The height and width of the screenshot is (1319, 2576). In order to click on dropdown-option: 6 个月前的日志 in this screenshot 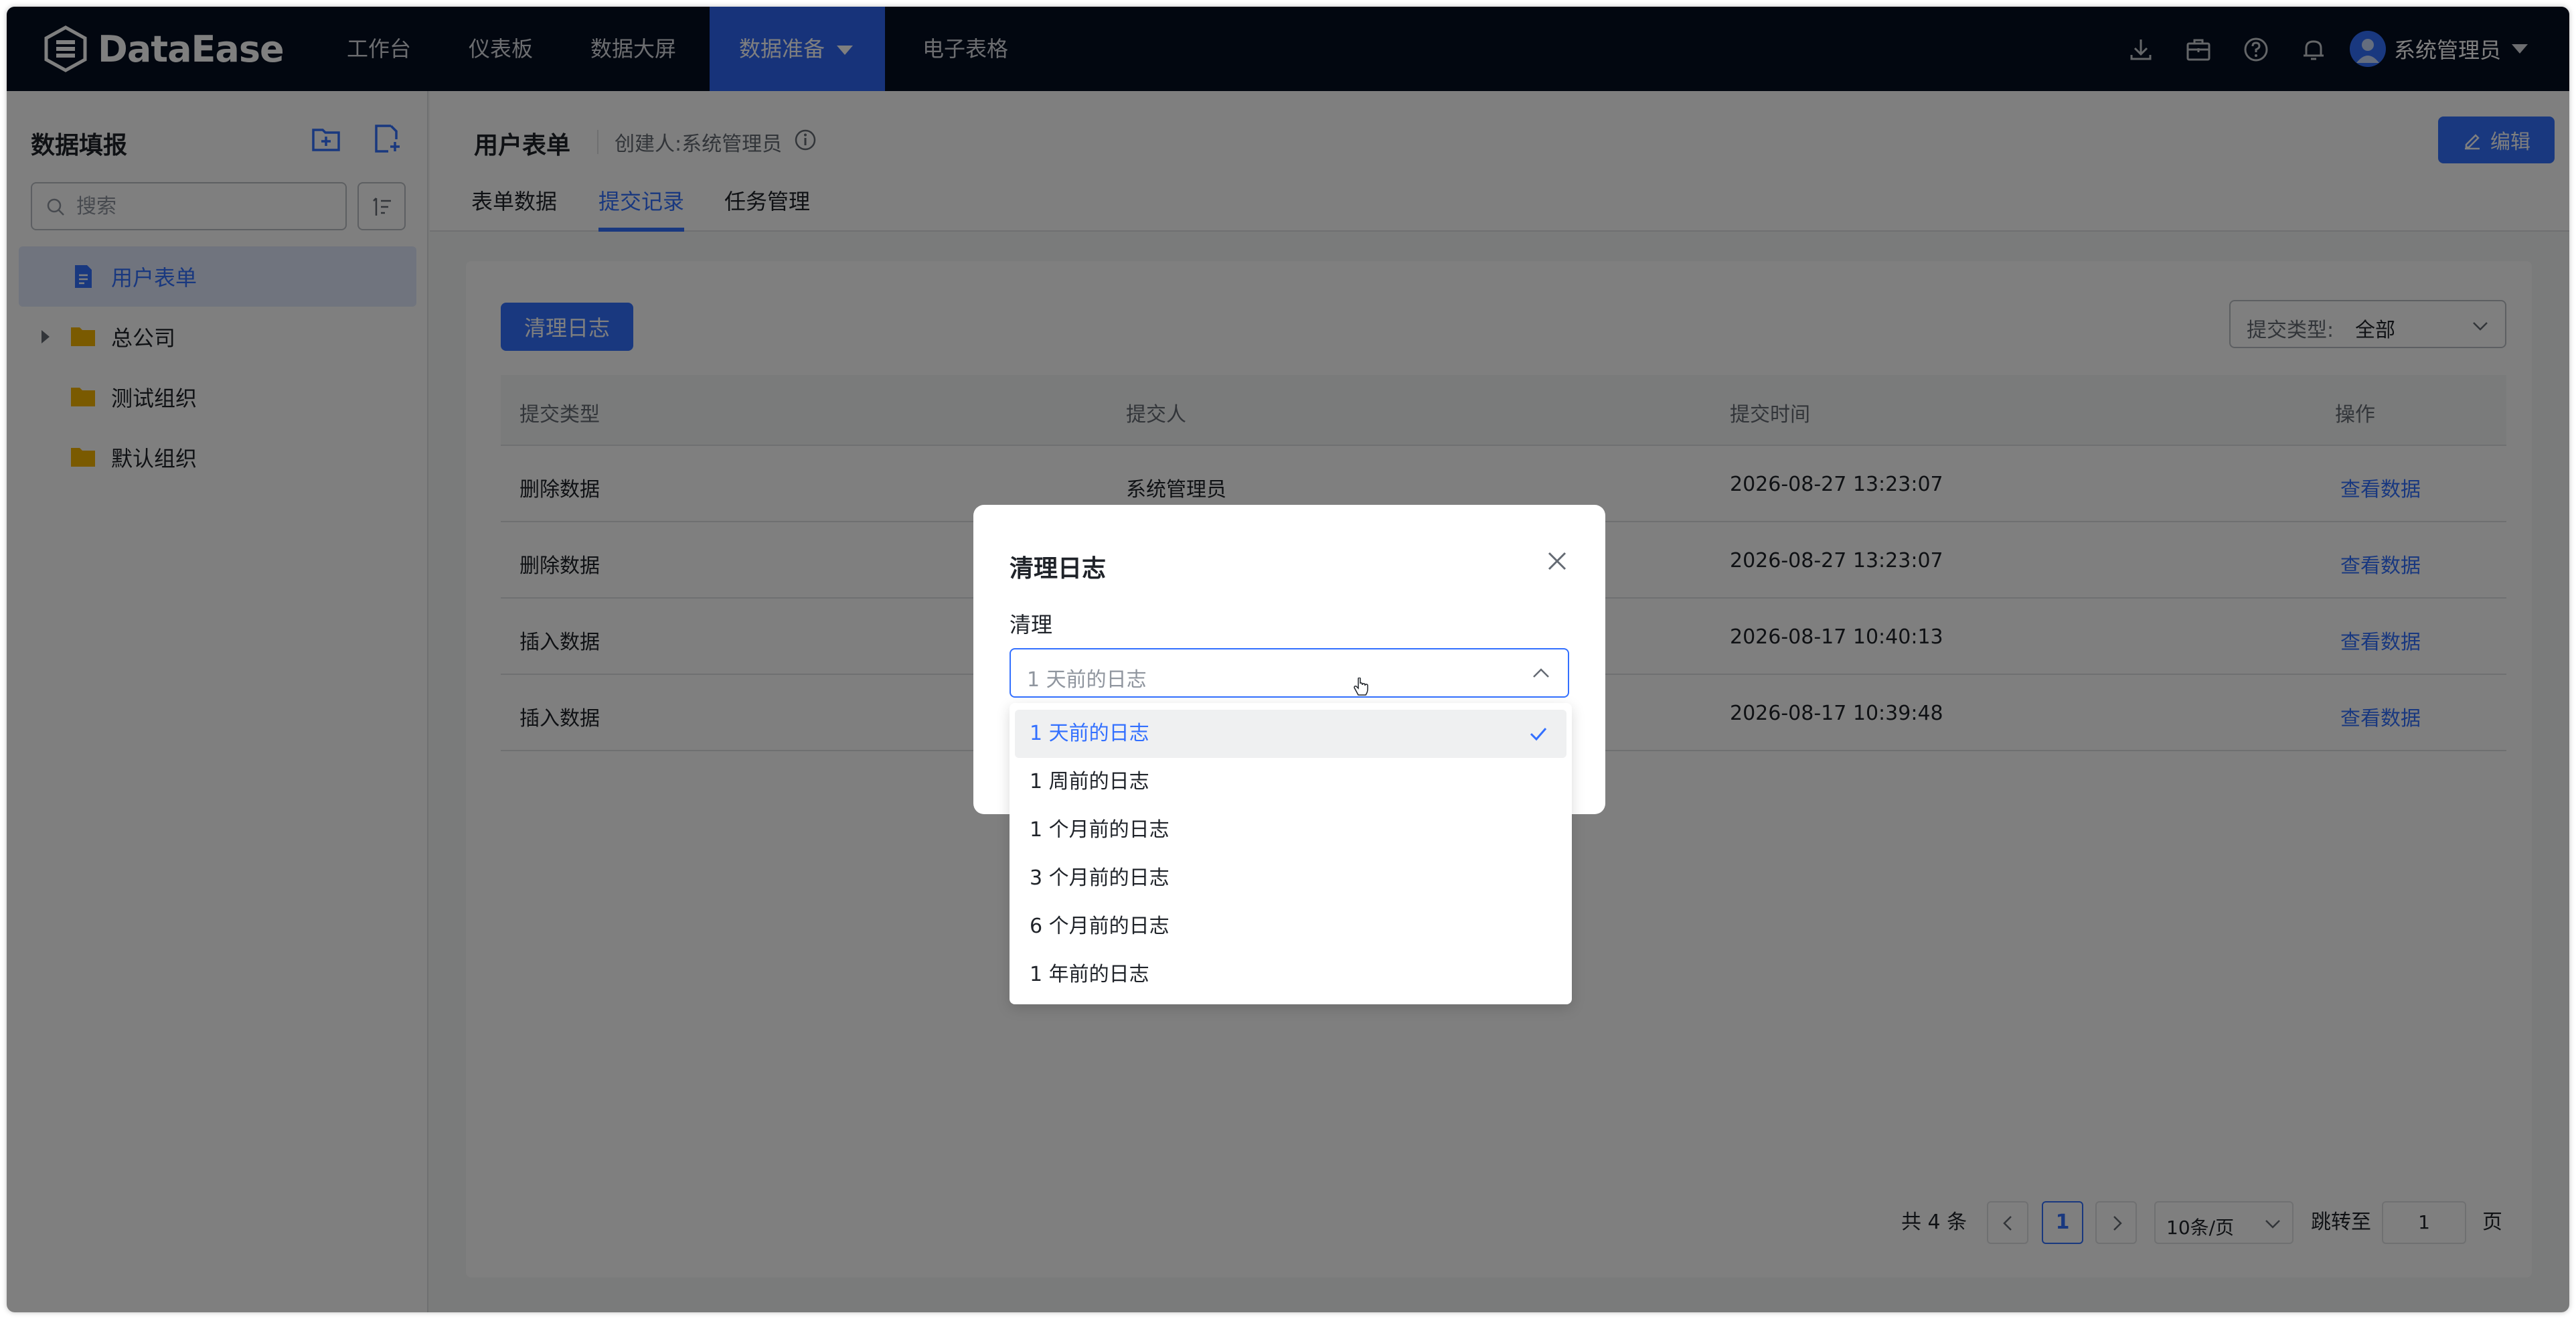, I will do `click(1291, 927)`.